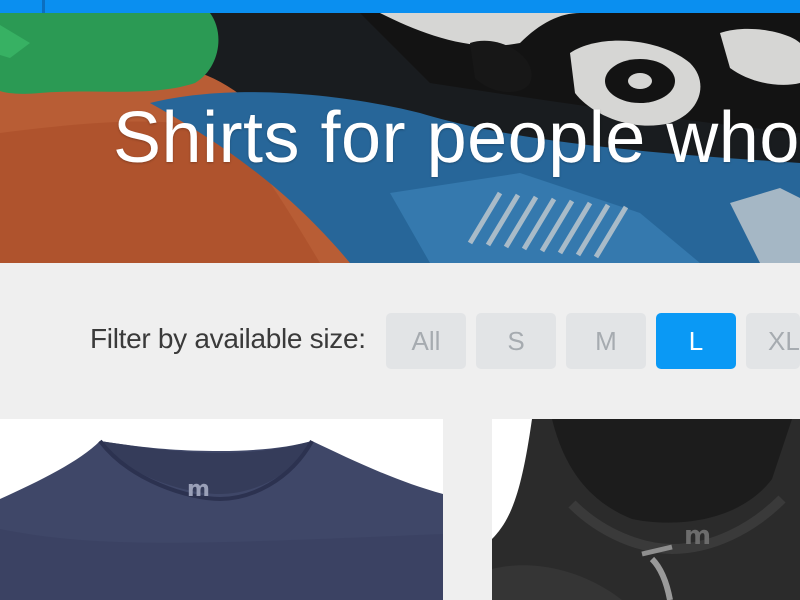 The width and height of the screenshot is (800, 600). What do you see at coordinates (426, 341) in the screenshot?
I see `size-filter-all: All` at bounding box center [426, 341].